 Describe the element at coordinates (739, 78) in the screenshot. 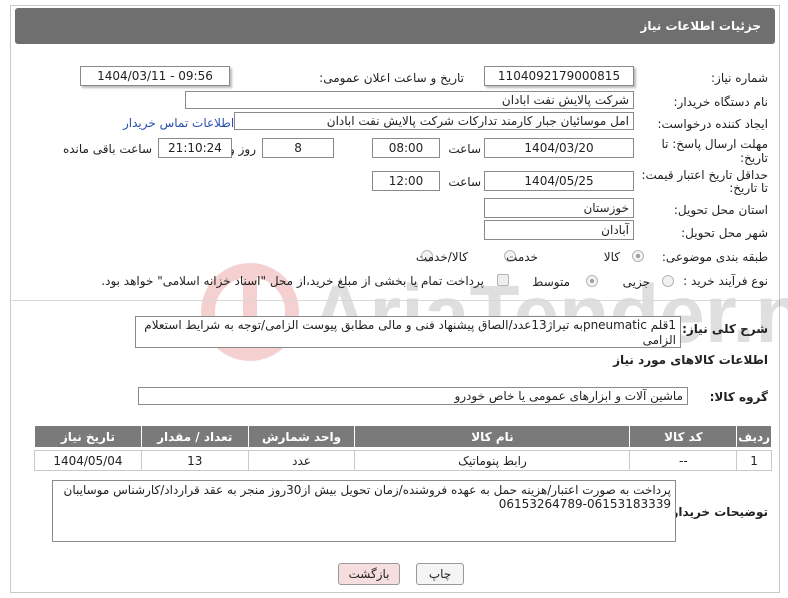

I see `need-number-label: شماره نیاز:` at that location.